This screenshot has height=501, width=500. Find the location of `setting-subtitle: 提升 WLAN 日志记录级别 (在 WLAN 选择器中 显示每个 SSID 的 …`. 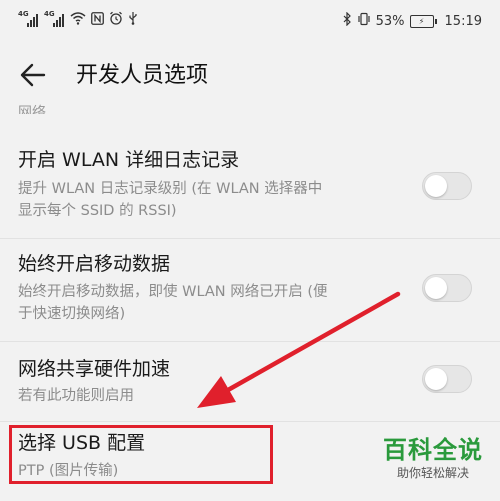

setting-subtitle: 提升 WLAN 日志记录级别 (在 WLAN 选择器中 显示每个 SSID 的 … is located at coordinates (170, 200).